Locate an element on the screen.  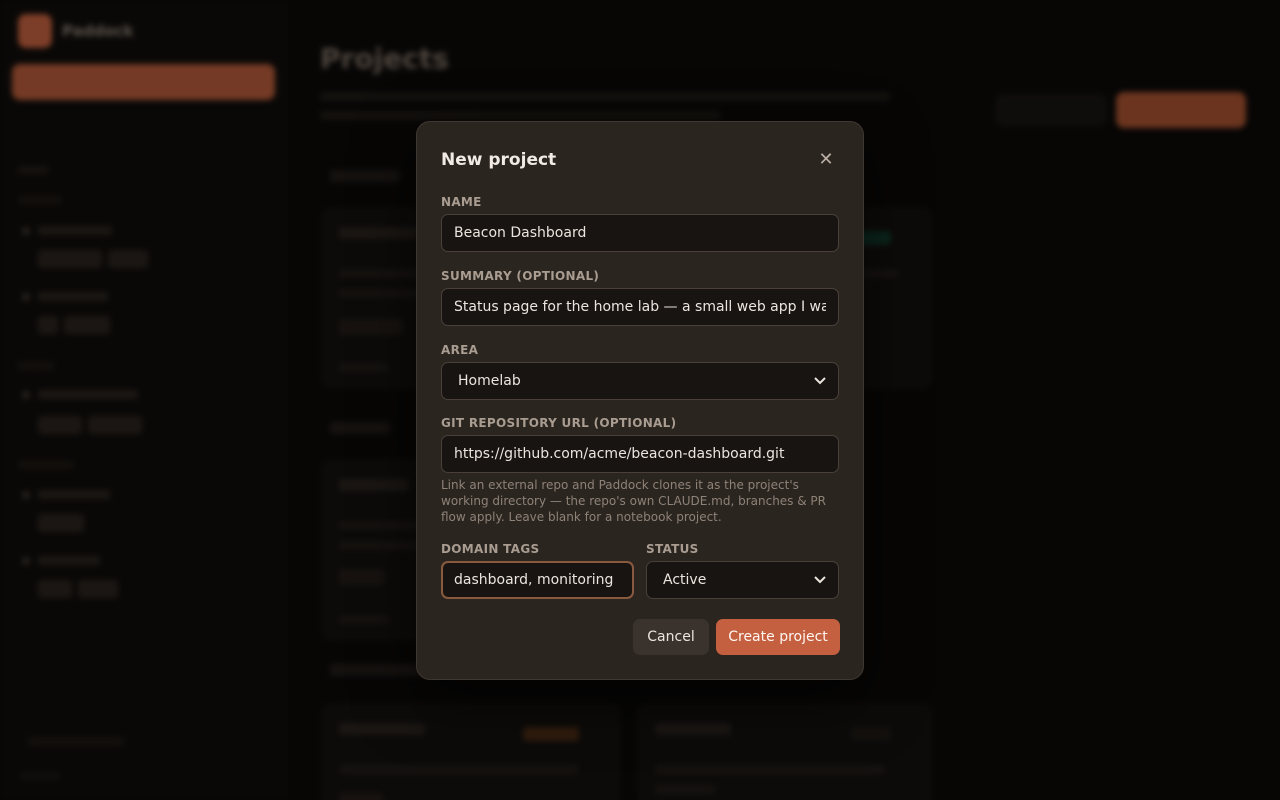
area-select: Homelab is located at coordinates (640, 381).